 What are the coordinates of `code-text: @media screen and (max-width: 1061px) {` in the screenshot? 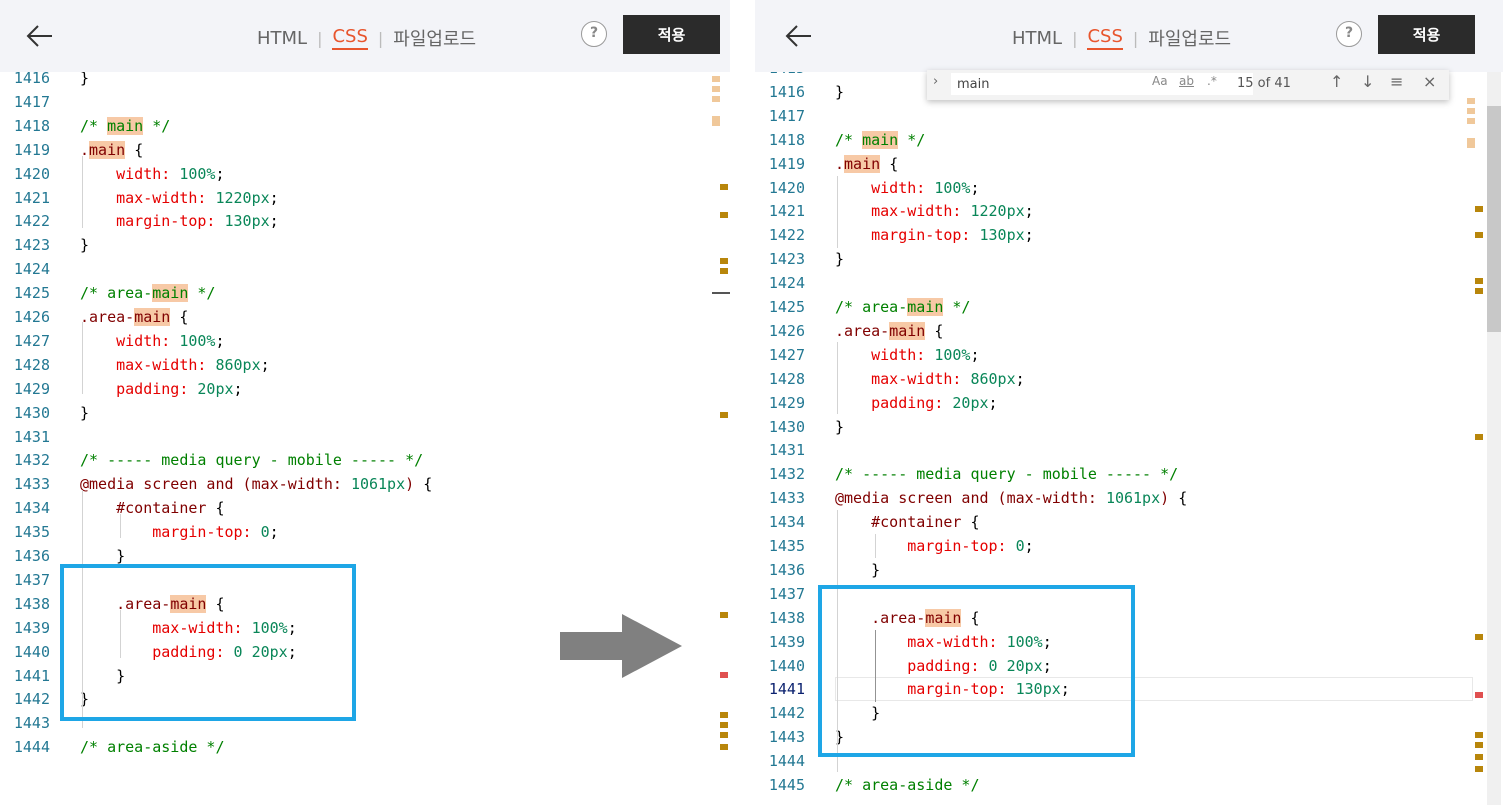 It's located at (256, 484).